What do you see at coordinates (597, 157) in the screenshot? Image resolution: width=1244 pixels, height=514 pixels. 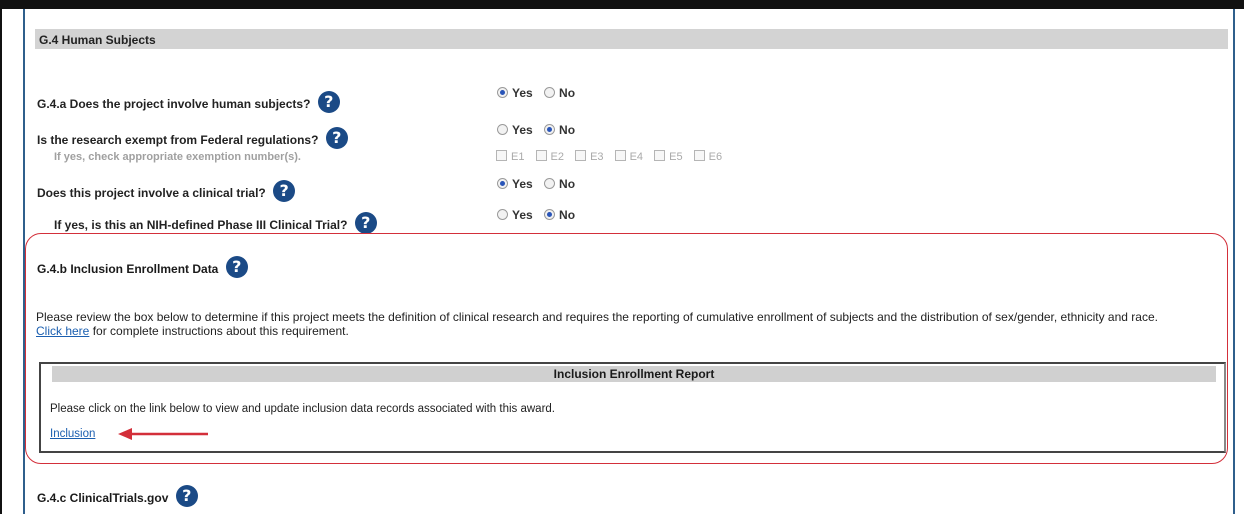 I see `checkbox-e3-label: E3` at bounding box center [597, 157].